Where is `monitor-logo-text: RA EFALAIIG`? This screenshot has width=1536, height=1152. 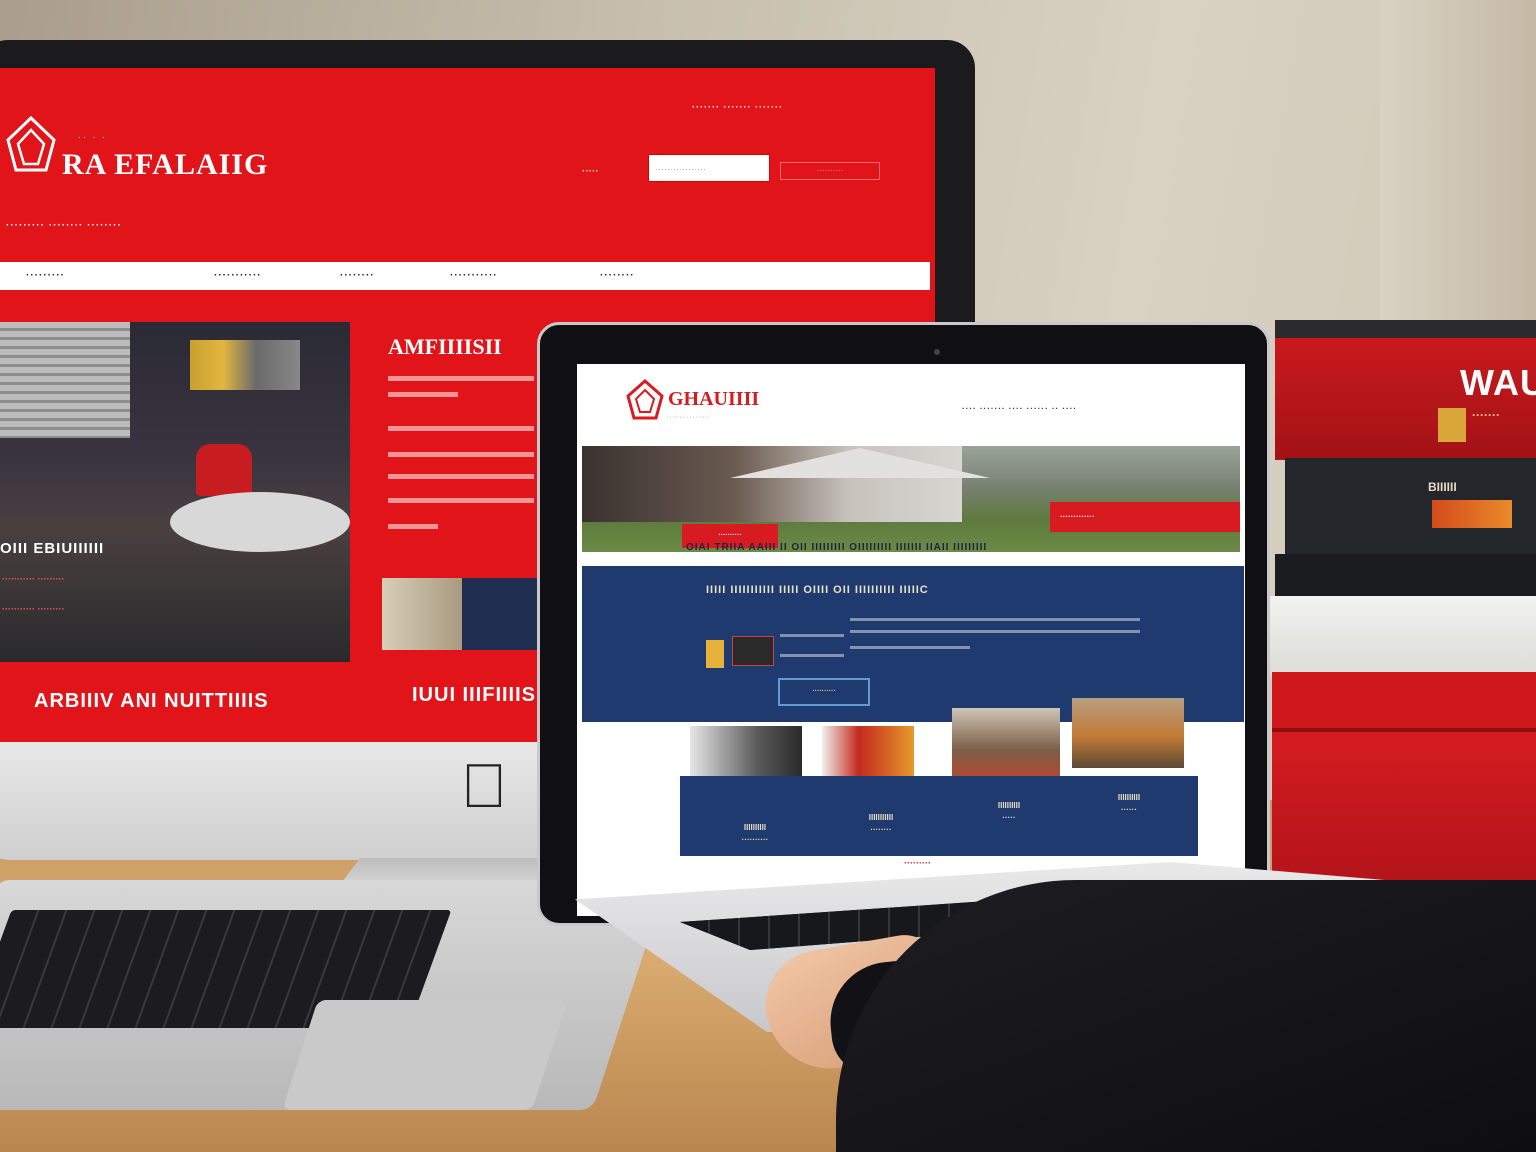
monitor-logo-text: RA EFALAIIG is located at coordinates (165, 165).